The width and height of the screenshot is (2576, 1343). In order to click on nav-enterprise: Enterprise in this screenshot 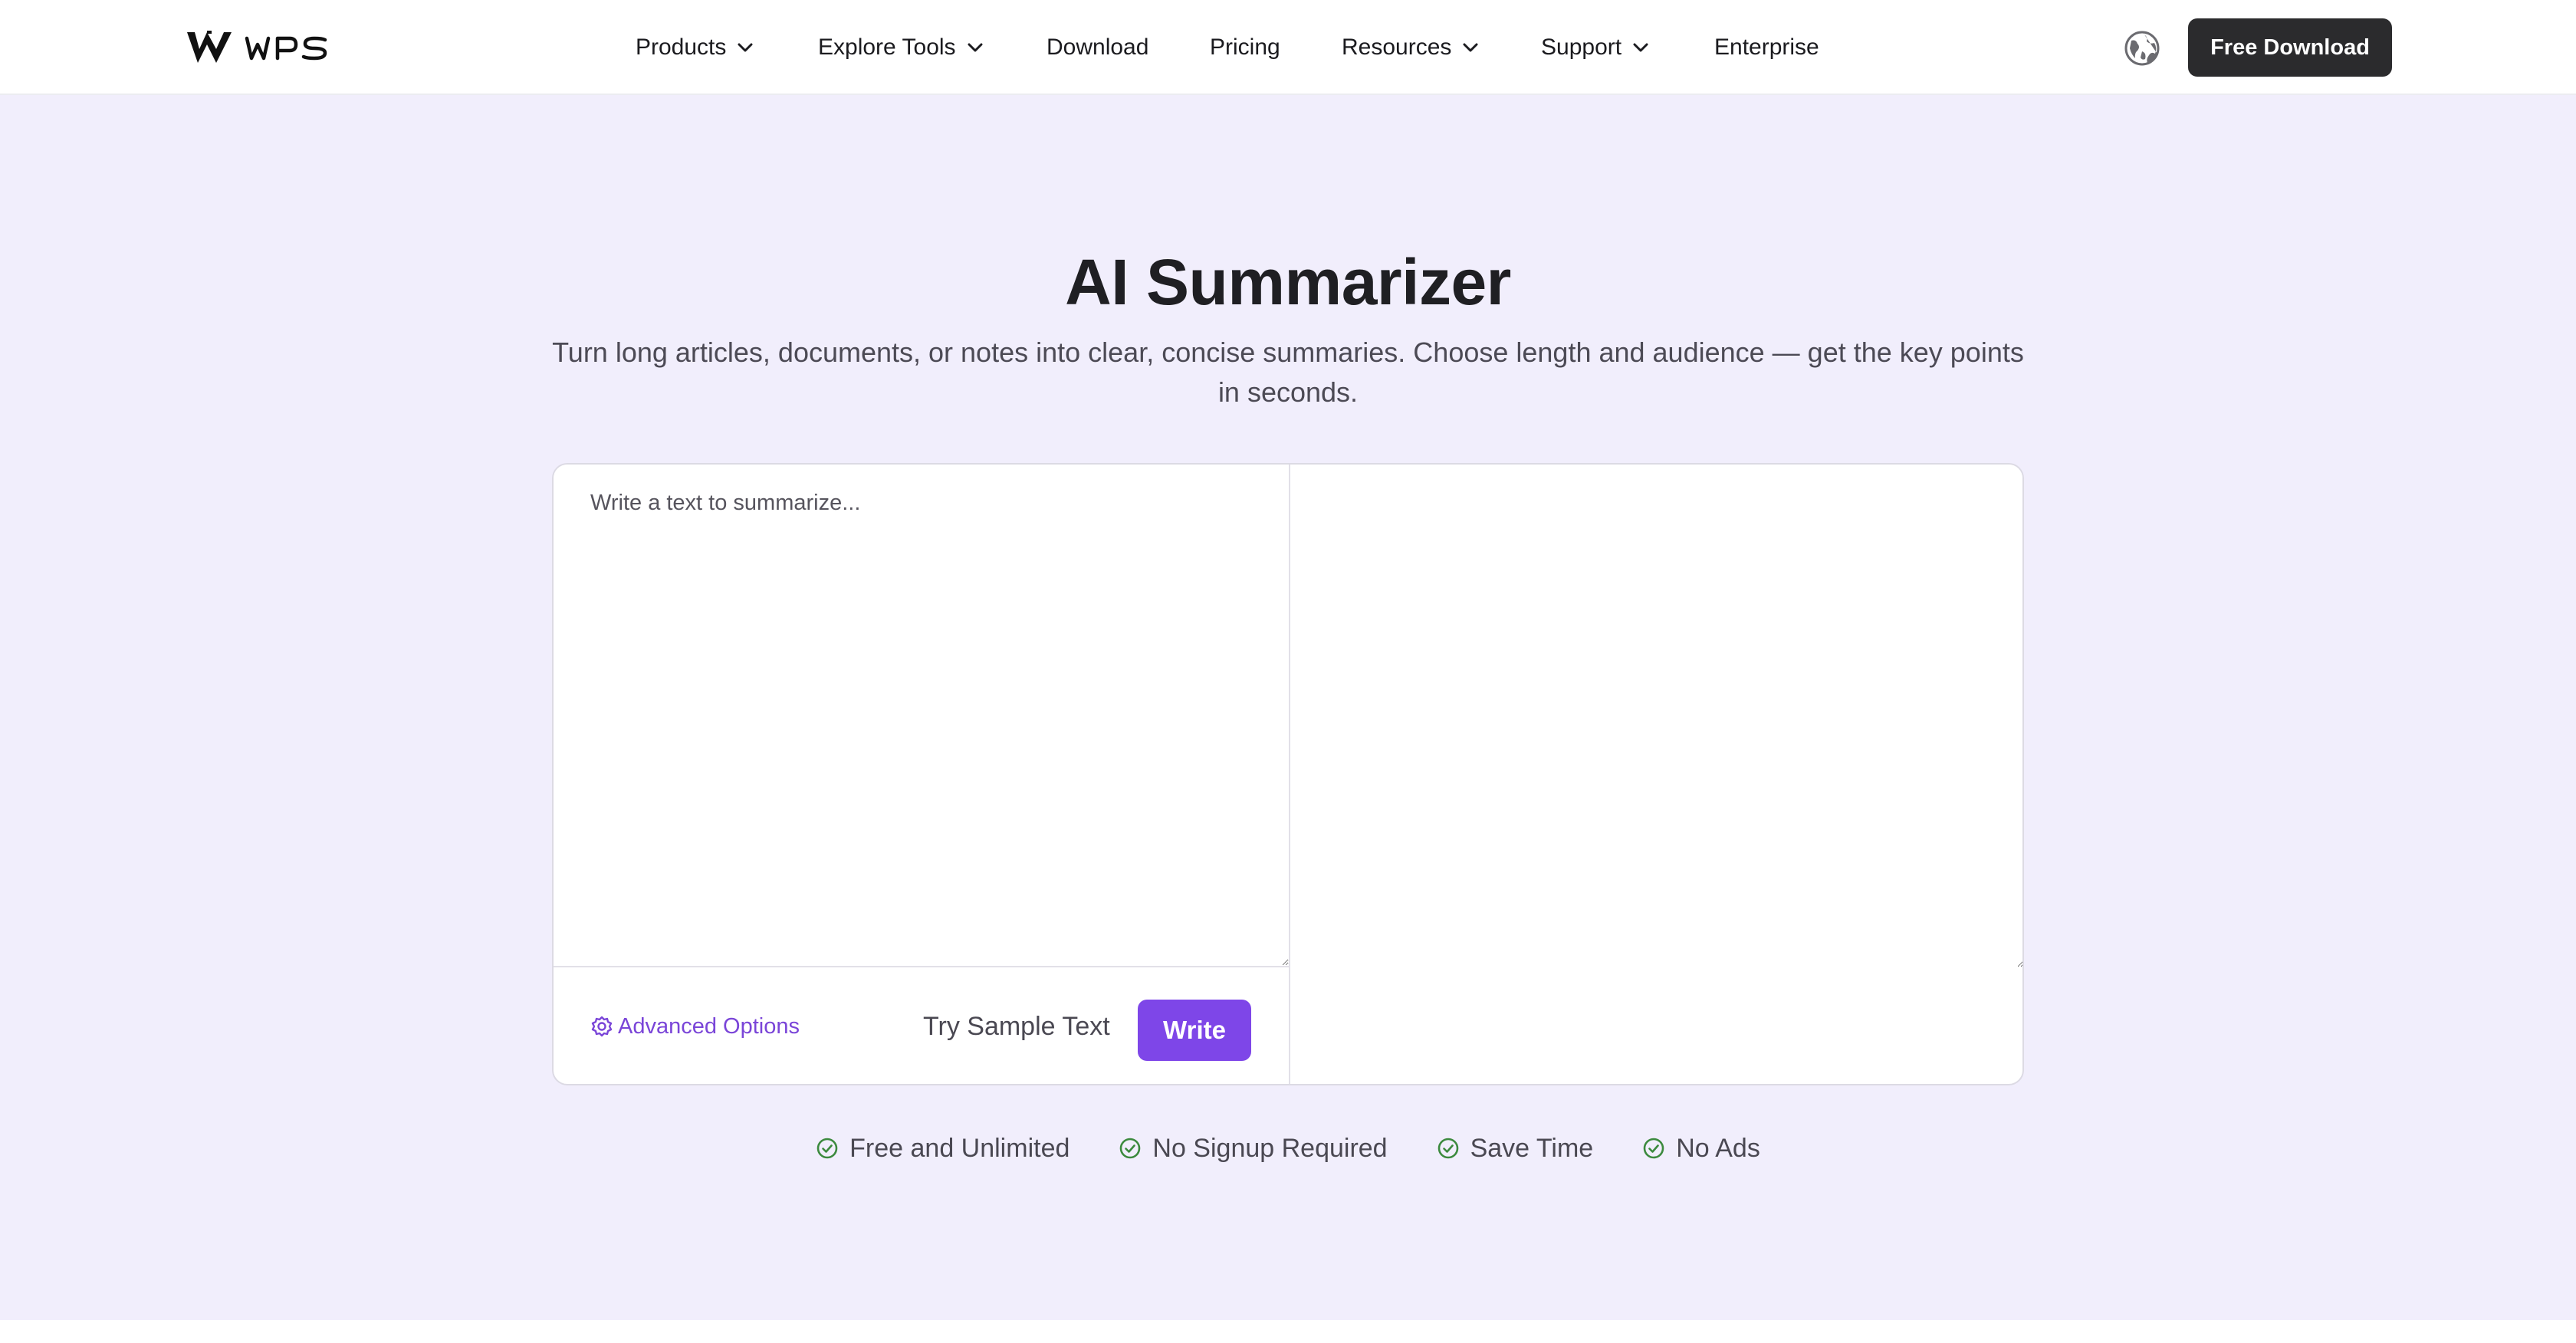, I will do `click(1766, 48)`.